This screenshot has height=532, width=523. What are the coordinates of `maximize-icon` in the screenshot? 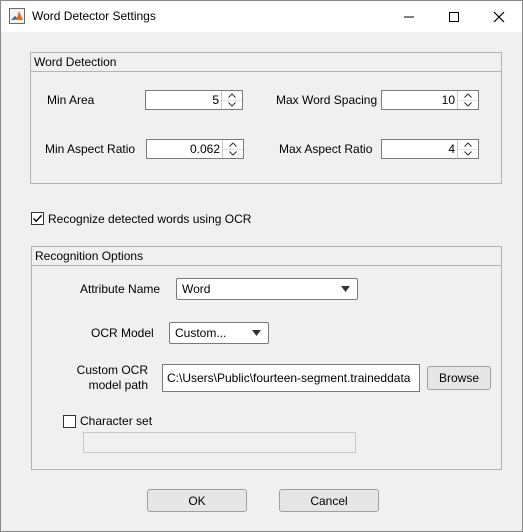 It's located at (454, 16).